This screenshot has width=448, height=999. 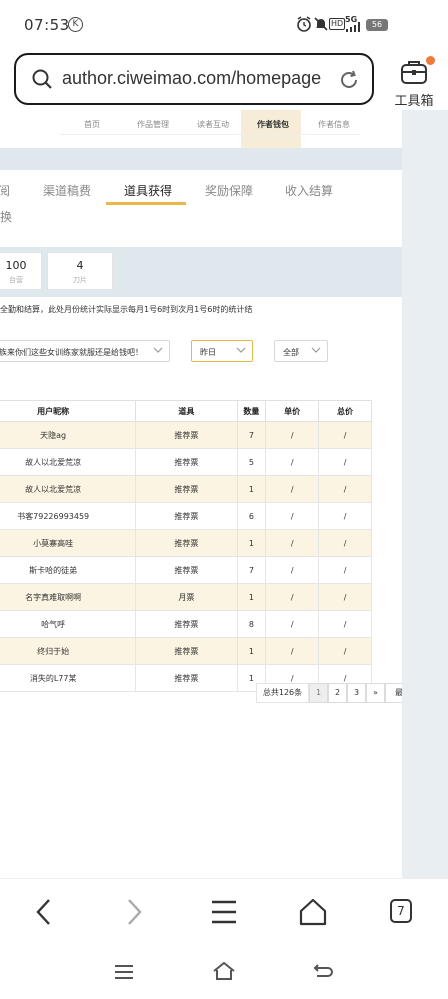 I want to click on table-row: 故人以北爱荒凉 推荐票 1//, so click(x=186, y=489).